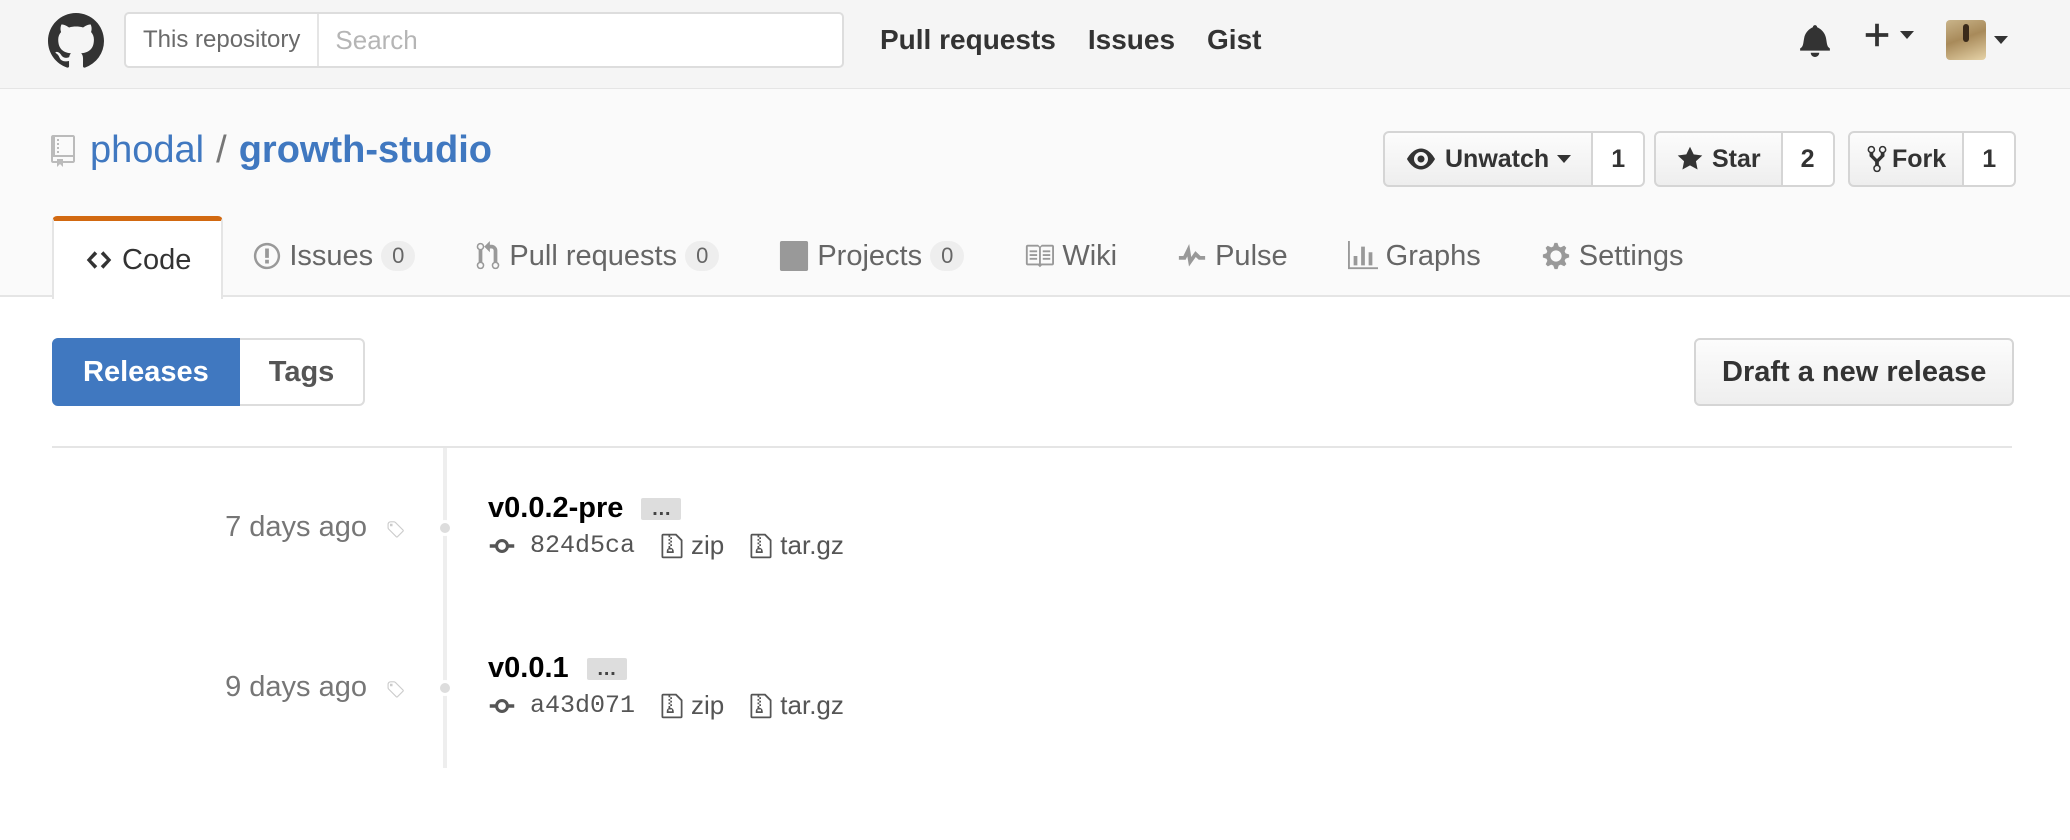 This screenshot has width=2070, height=840. Describe the element at coordinates (582, 705) in the screenshot. I see `commit-sha-link: a43d071` at that location.